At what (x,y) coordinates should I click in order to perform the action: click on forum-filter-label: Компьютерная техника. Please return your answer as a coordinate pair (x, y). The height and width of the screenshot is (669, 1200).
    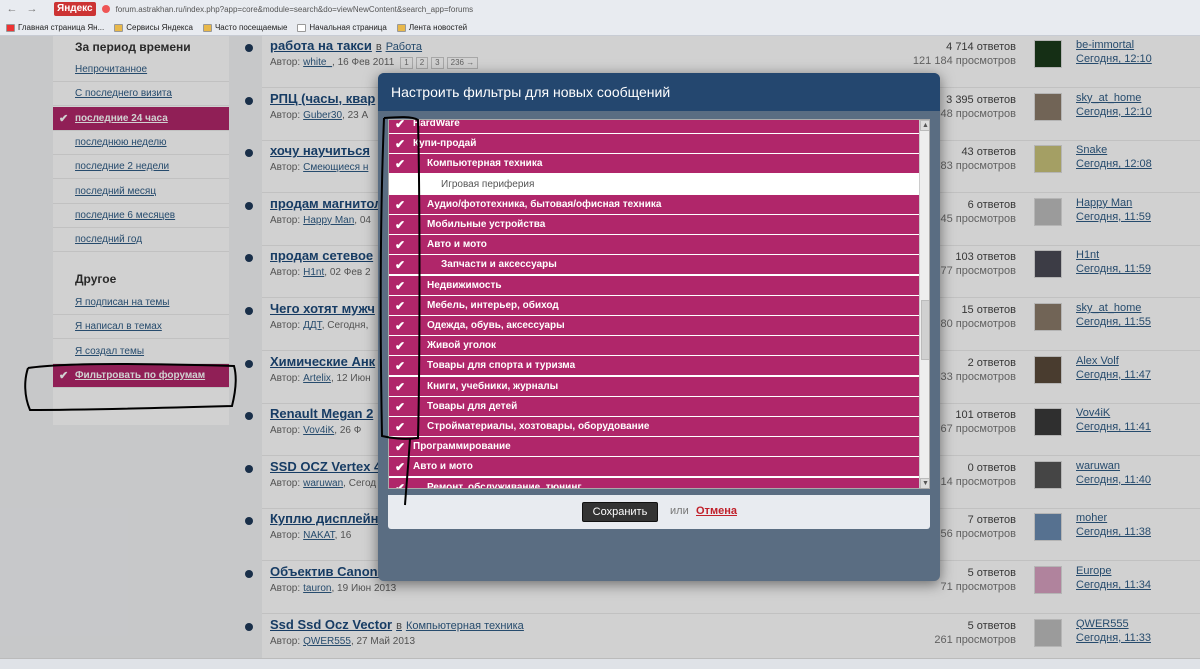
    Looking at the image, I should click on (485, 164).